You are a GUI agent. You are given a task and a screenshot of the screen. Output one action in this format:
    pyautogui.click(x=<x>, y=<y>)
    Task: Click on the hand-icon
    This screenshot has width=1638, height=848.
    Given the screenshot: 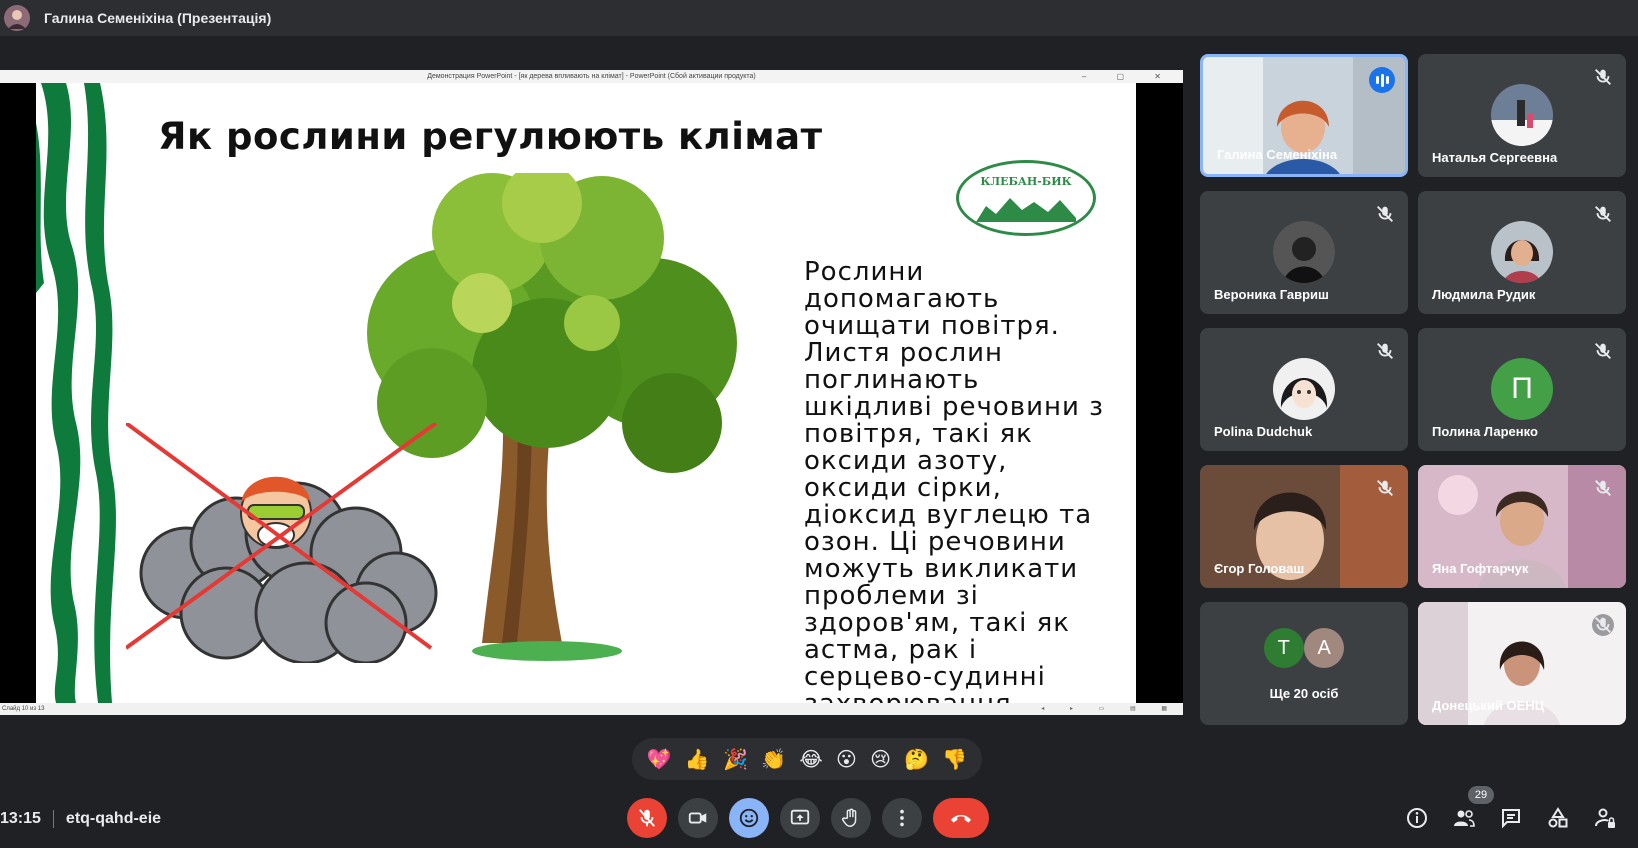 What is the action you would take?
    pyautogui.click(x=849, y=817)
    